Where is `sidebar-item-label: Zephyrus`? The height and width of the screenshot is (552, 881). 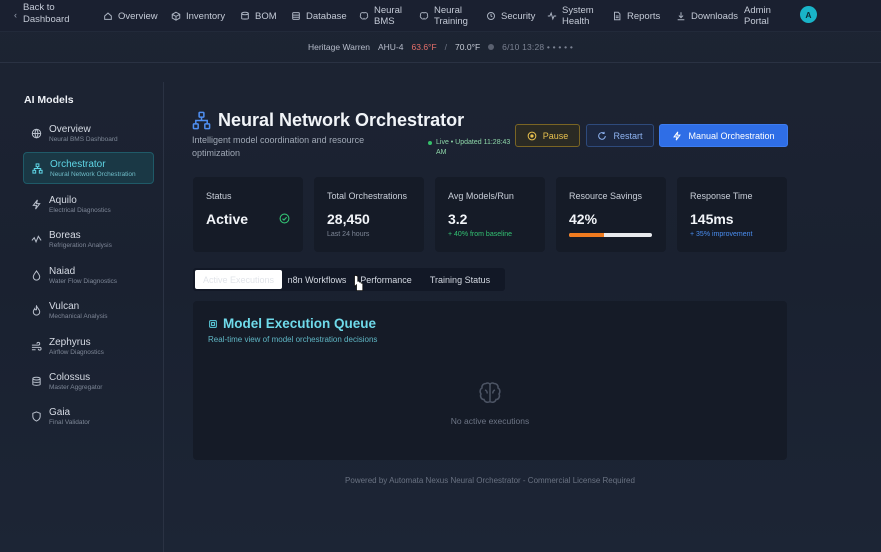
sidebar-item-label: Zephyrus is located at coordinates (70, 342).